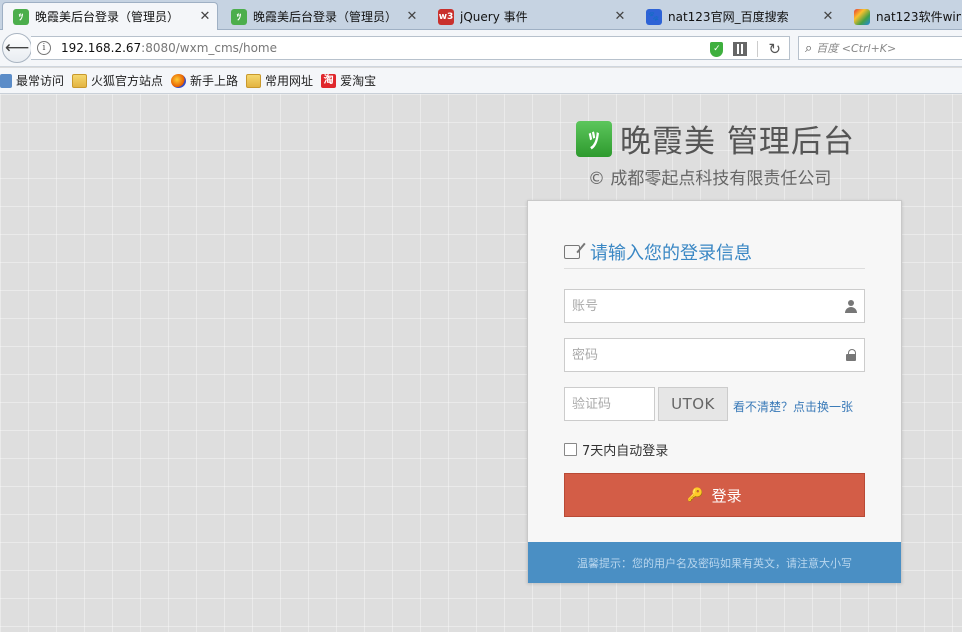 This screenshot has height=632, width=962. I want to click on arrow-left-icon: ⟵, so click(17, 48).